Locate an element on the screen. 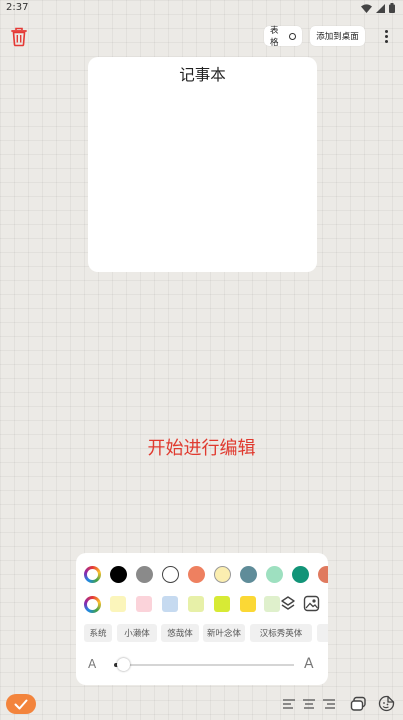  font-size-track is located at coordinates (204, 665).